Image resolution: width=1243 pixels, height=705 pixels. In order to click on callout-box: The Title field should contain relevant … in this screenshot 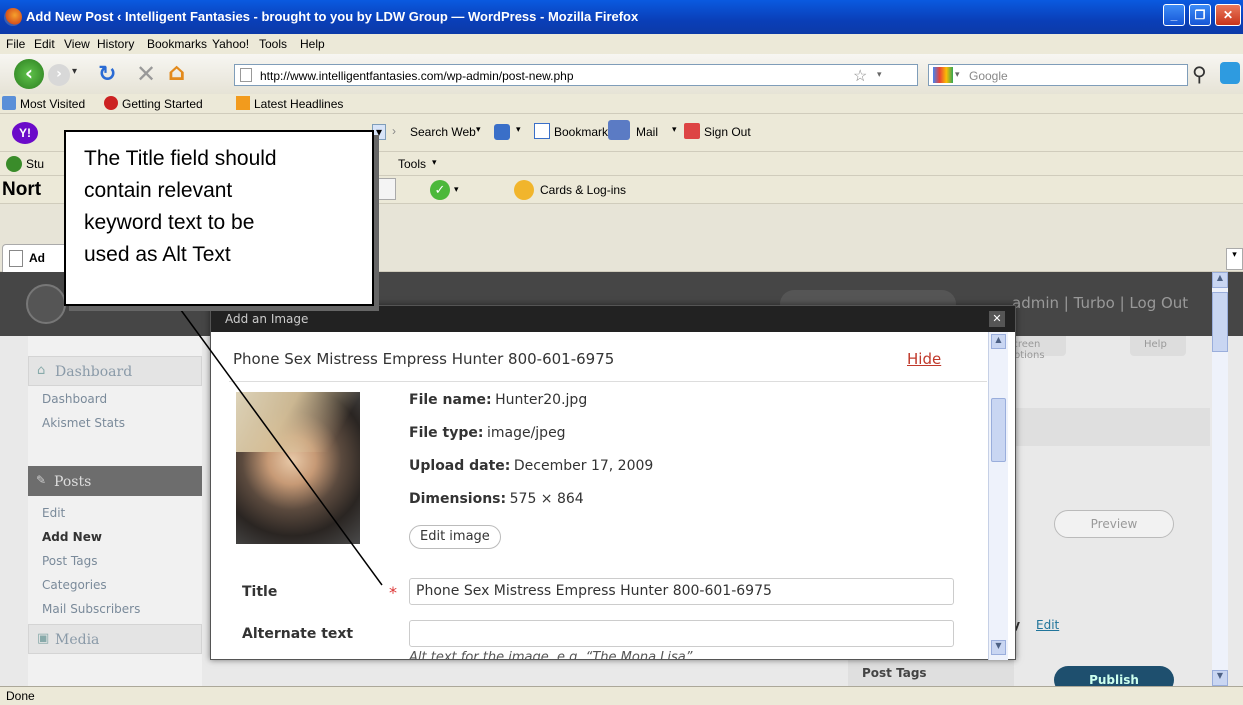, I will do `click(219, 218)`.